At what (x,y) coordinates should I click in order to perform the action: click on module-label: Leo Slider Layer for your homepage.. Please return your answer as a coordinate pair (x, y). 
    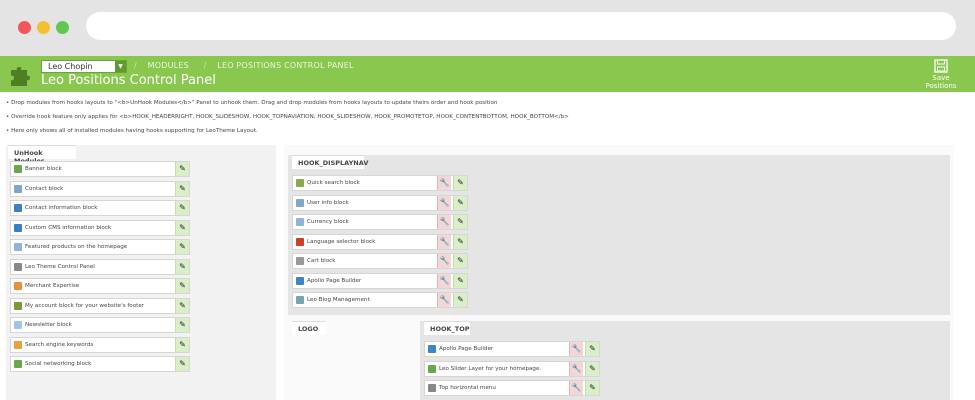
    Looking at the image, I should click on (490, 368).